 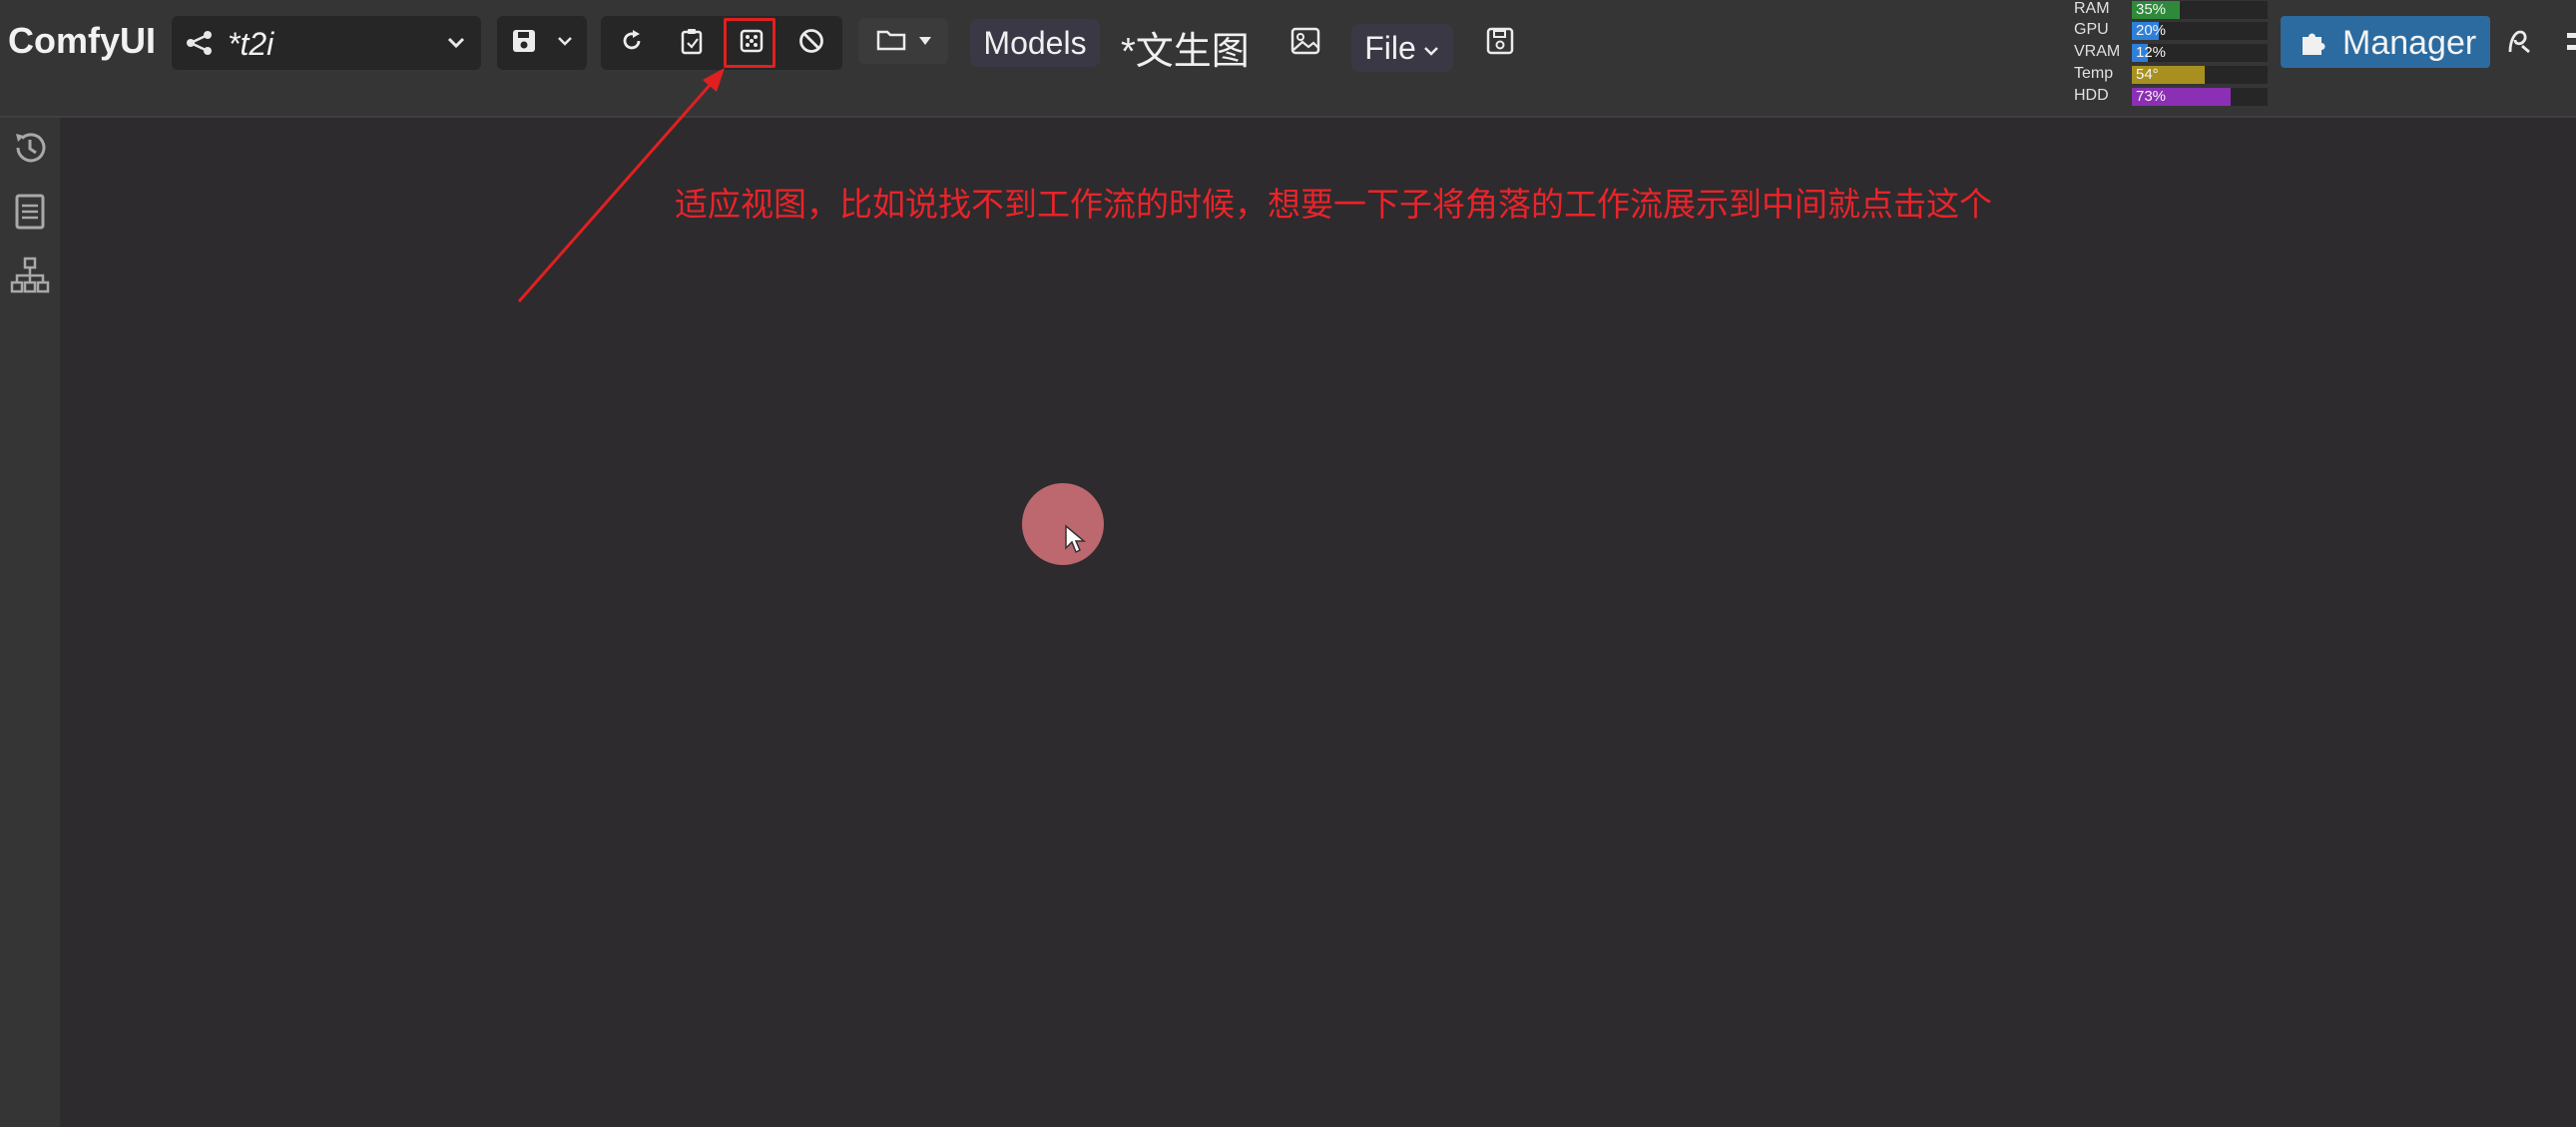 I want to click on annotation-arrow, so click(x=621, y=185).